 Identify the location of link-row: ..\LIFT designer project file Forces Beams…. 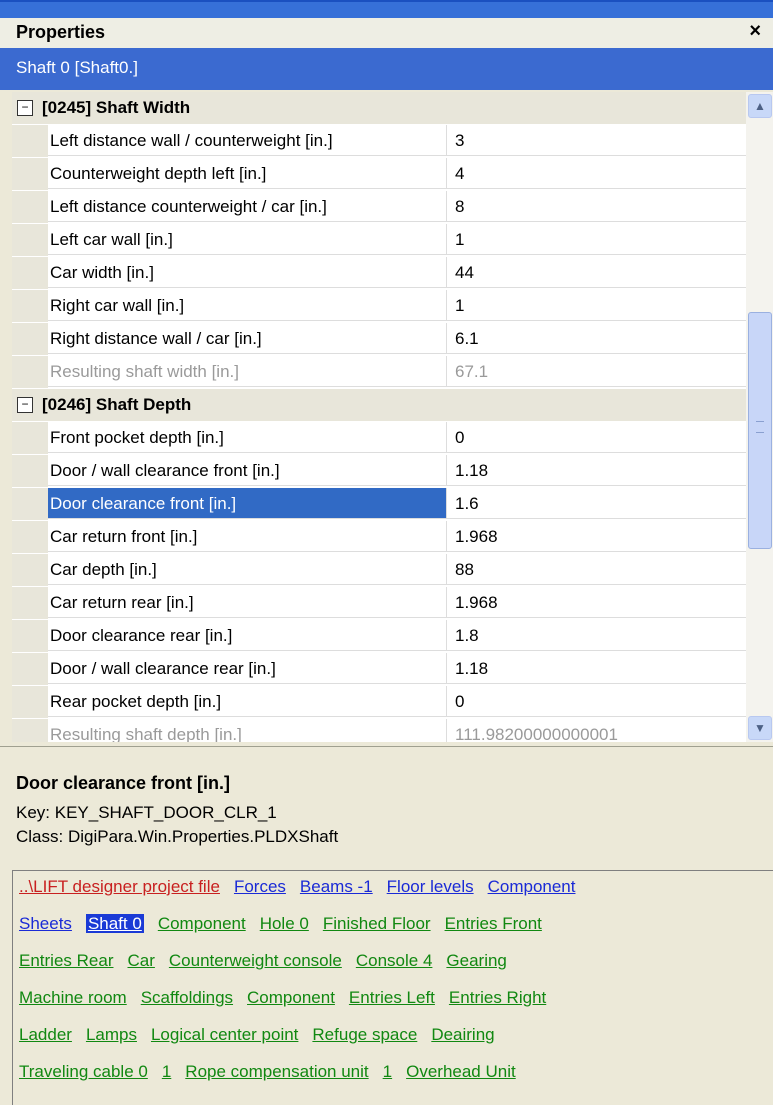
(304, 887).